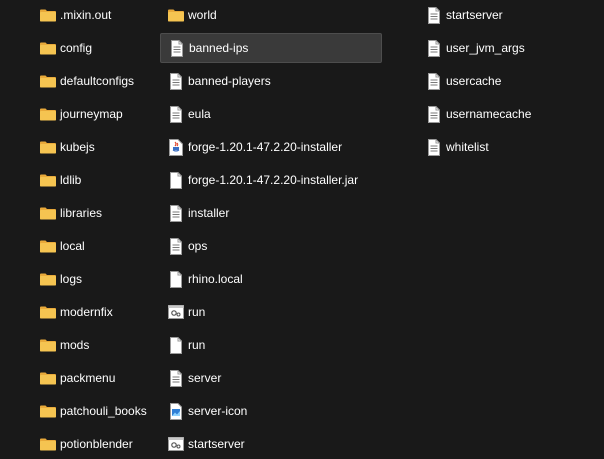 The height and width of the screenshot is (459, 604). What do you see at coordinates (202, 15) in the screenshot?
I see `file-item-label: world` at bounding box center [202, 15].